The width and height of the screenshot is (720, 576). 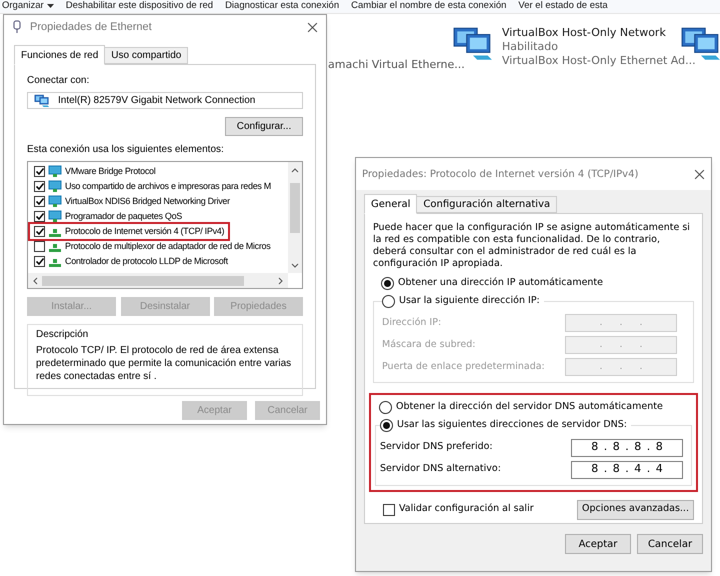 What do you see at coordinates (146, 55) in the screenshot?
I see `tab: Uso compartido` at bounding box center [146, 55].